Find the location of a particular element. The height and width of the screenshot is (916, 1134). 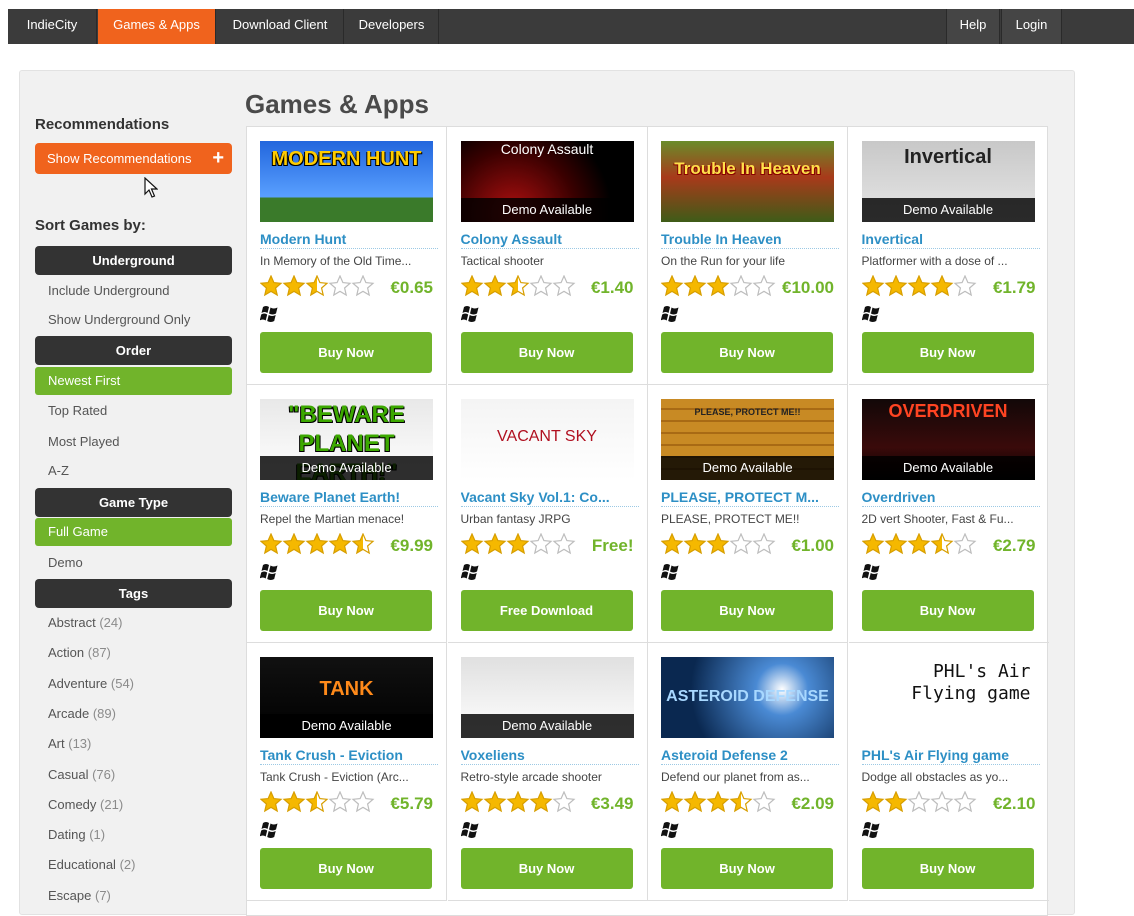

filter-include-underground: Include Underground is located at coordinates (133, 291).